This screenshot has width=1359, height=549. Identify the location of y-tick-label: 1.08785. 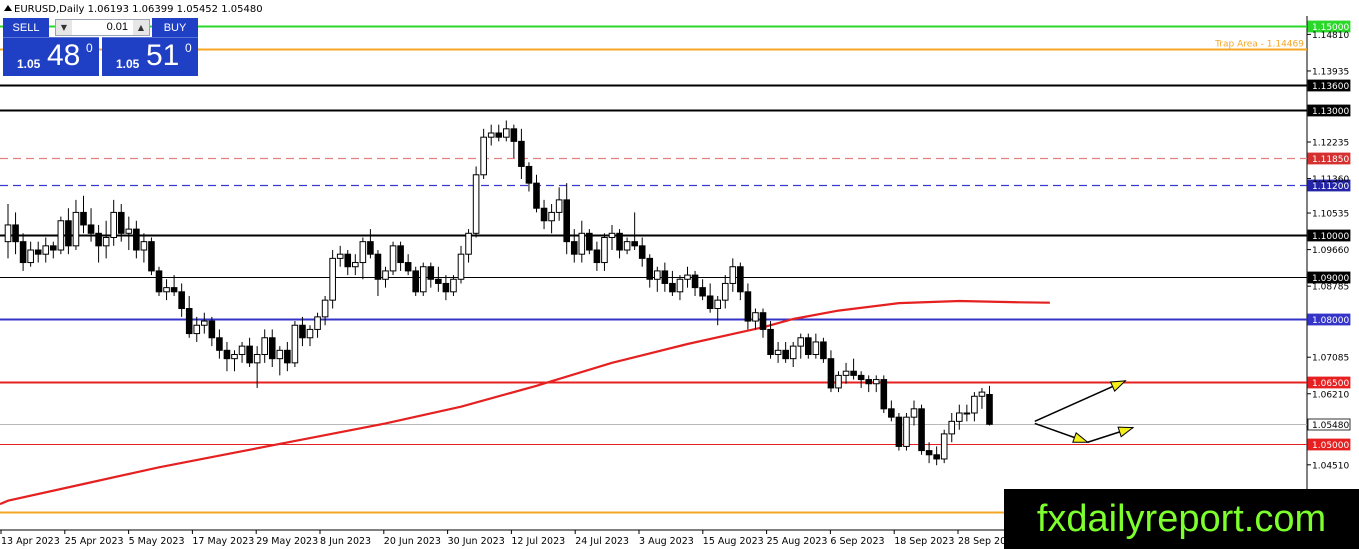
(1330, 288).